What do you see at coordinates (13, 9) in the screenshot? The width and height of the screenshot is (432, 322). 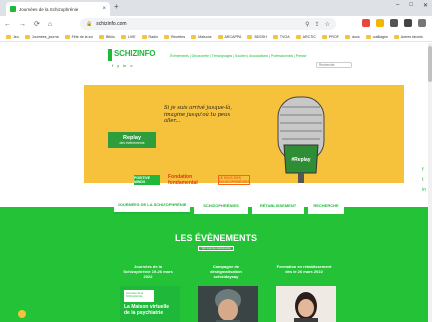 I see `site-favicon-icon` at bounding box center [13, 9].